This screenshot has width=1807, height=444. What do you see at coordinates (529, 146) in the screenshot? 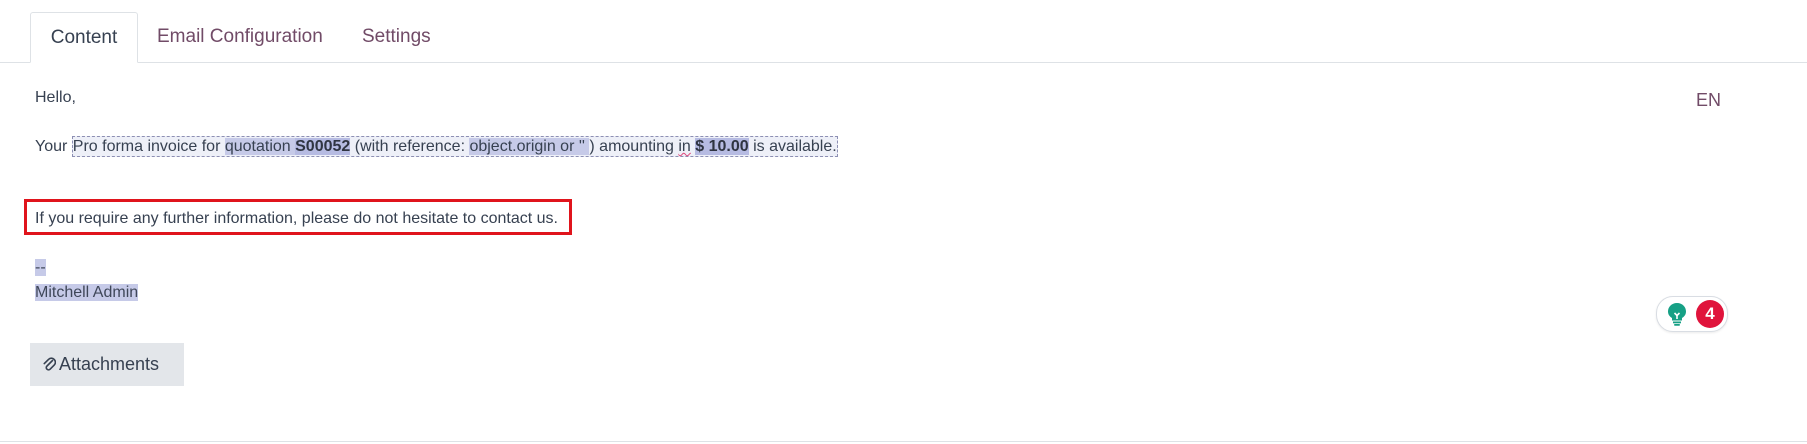
I see `origin-expression: object.origin or ''` at bounding box center [529, 146].